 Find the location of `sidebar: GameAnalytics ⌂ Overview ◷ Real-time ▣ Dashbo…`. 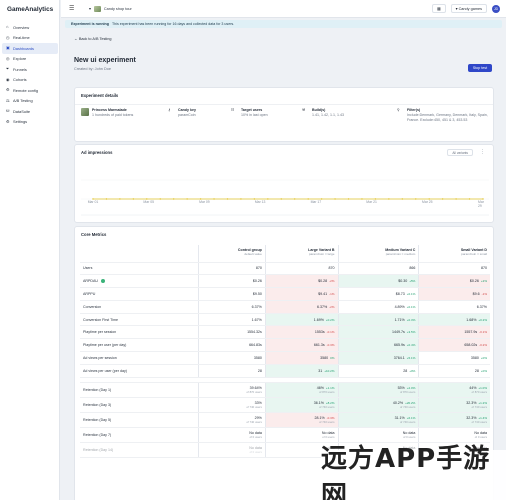

sidebar: GameAnalytics ⌂ Overview ◷ Real-time ▣ Dashbo… is located at coordinates (30, 250).